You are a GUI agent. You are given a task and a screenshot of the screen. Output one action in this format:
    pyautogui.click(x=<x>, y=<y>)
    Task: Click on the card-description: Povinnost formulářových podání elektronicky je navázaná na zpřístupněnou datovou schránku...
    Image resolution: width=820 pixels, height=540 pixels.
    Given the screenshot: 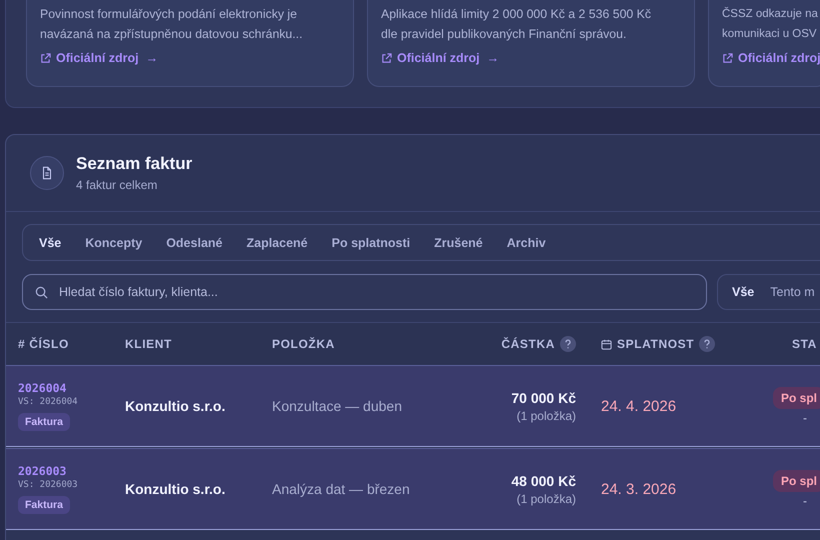 What is the action you would take?
    pyautogui.click(x=172, y=24)
    